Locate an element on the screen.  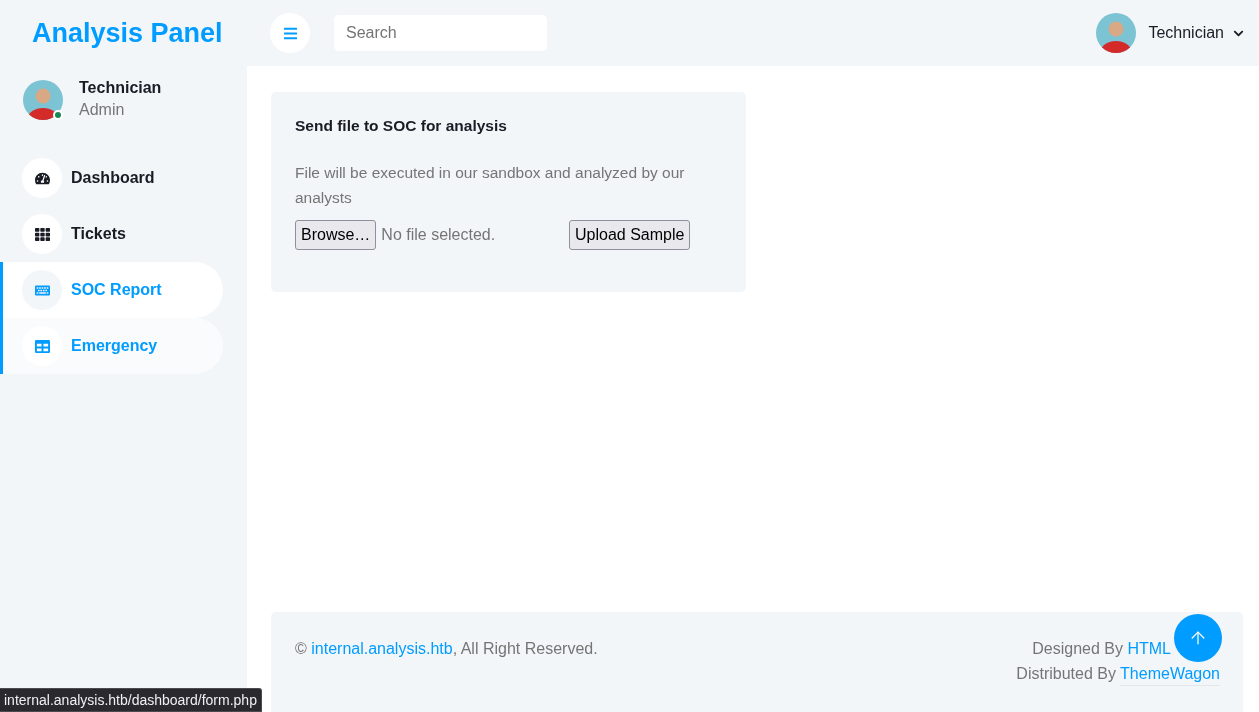
topbar-avatar-icon is located at coordinates (1116, 33).